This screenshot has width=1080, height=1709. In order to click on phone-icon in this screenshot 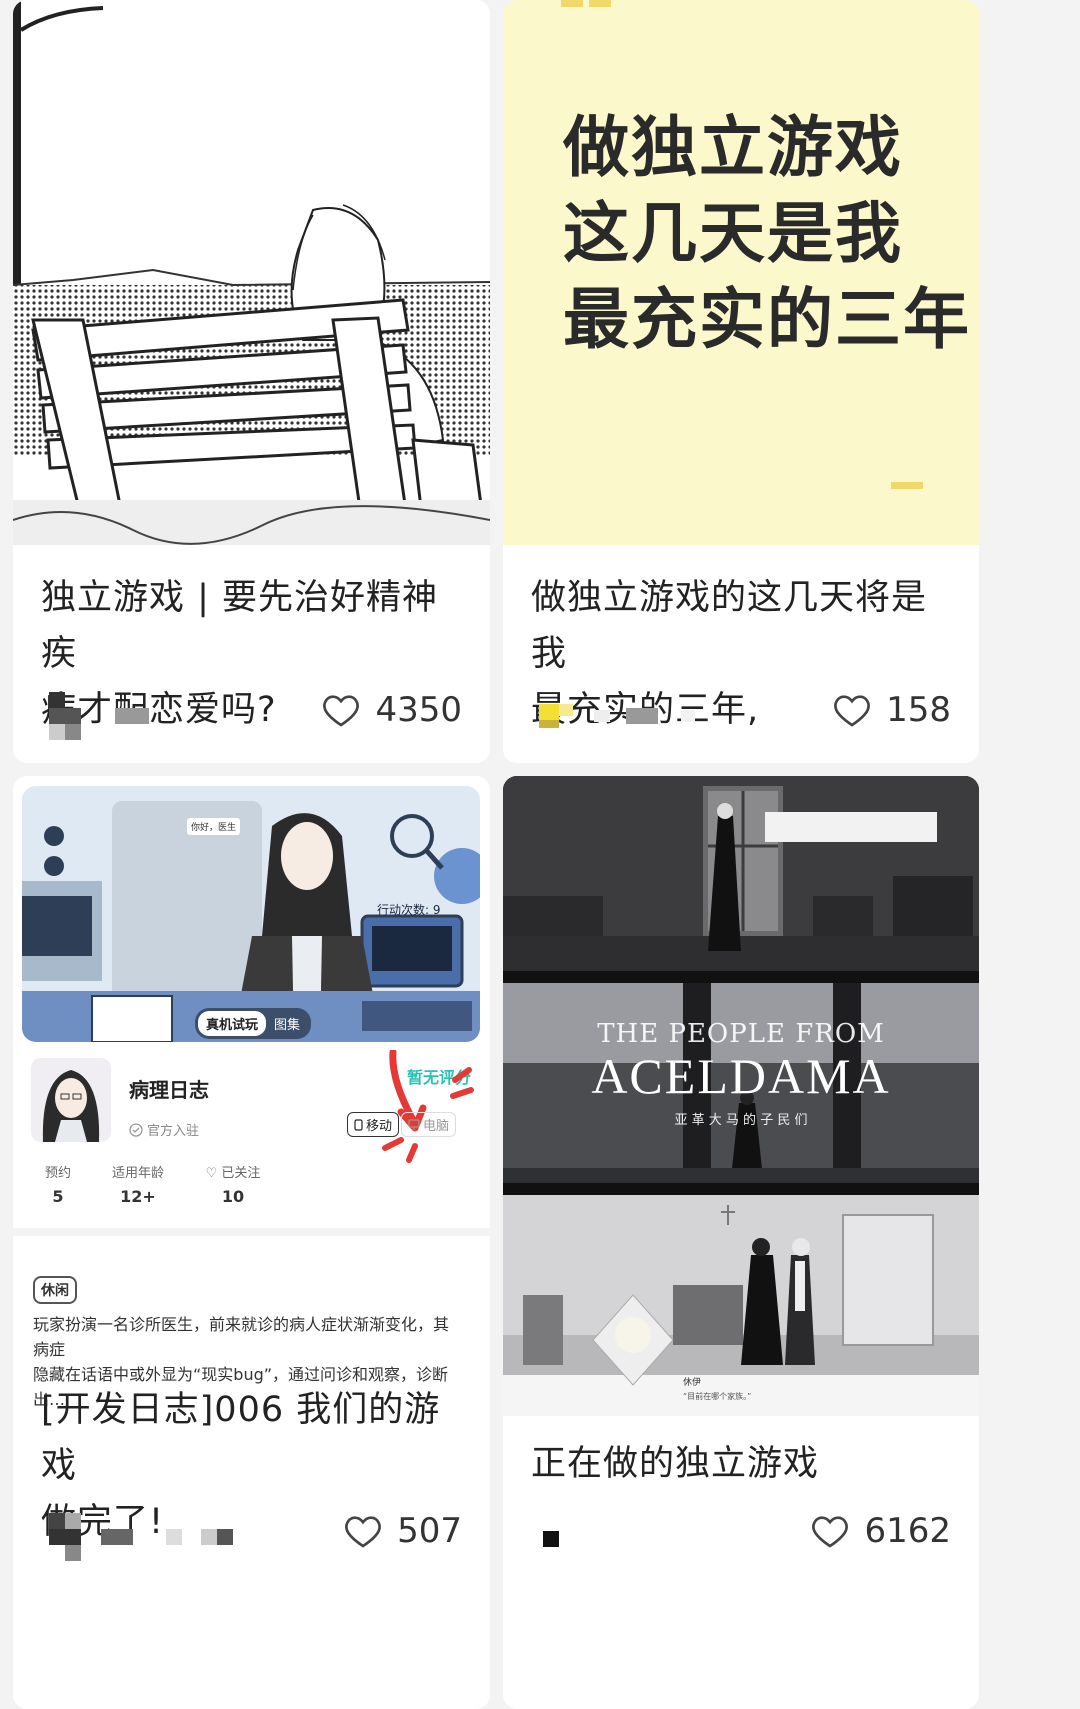, I will do `click(358, 1124)`.